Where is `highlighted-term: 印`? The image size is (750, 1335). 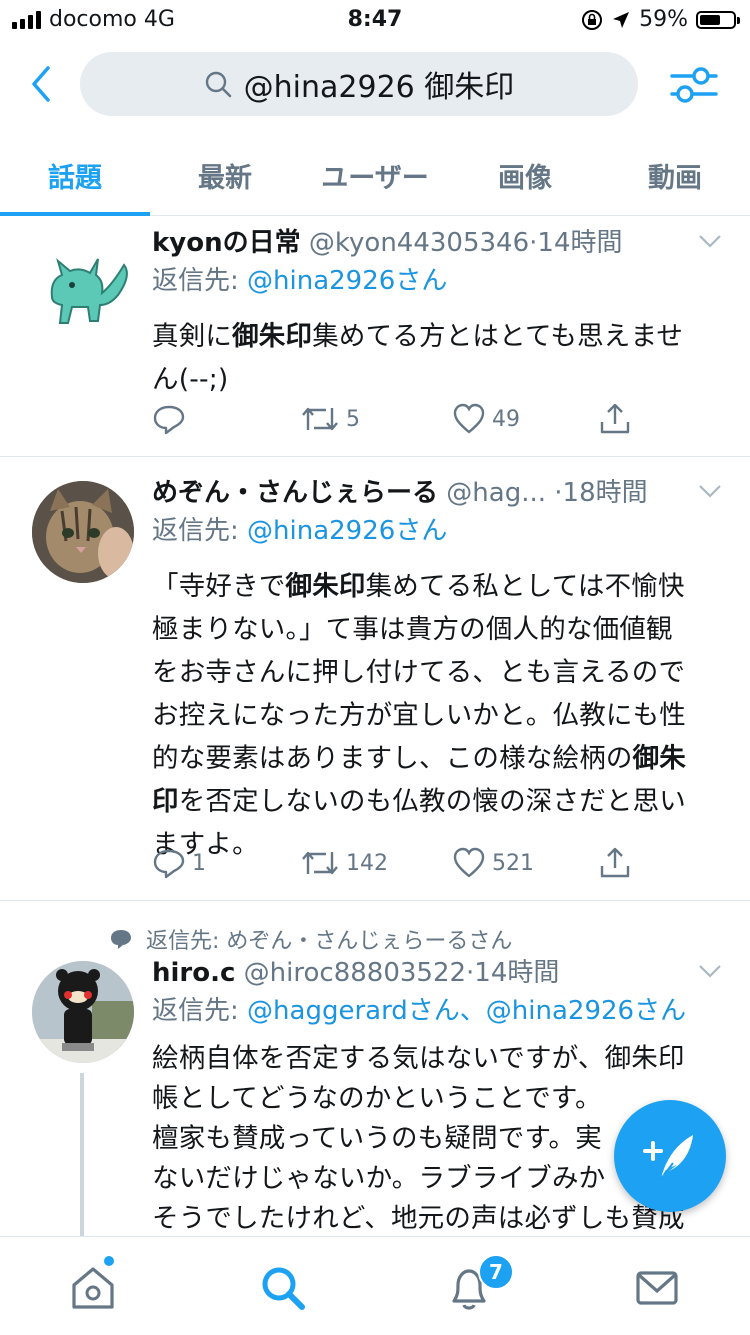 highlighted-term: 印 is located at coordinates (165, 801).